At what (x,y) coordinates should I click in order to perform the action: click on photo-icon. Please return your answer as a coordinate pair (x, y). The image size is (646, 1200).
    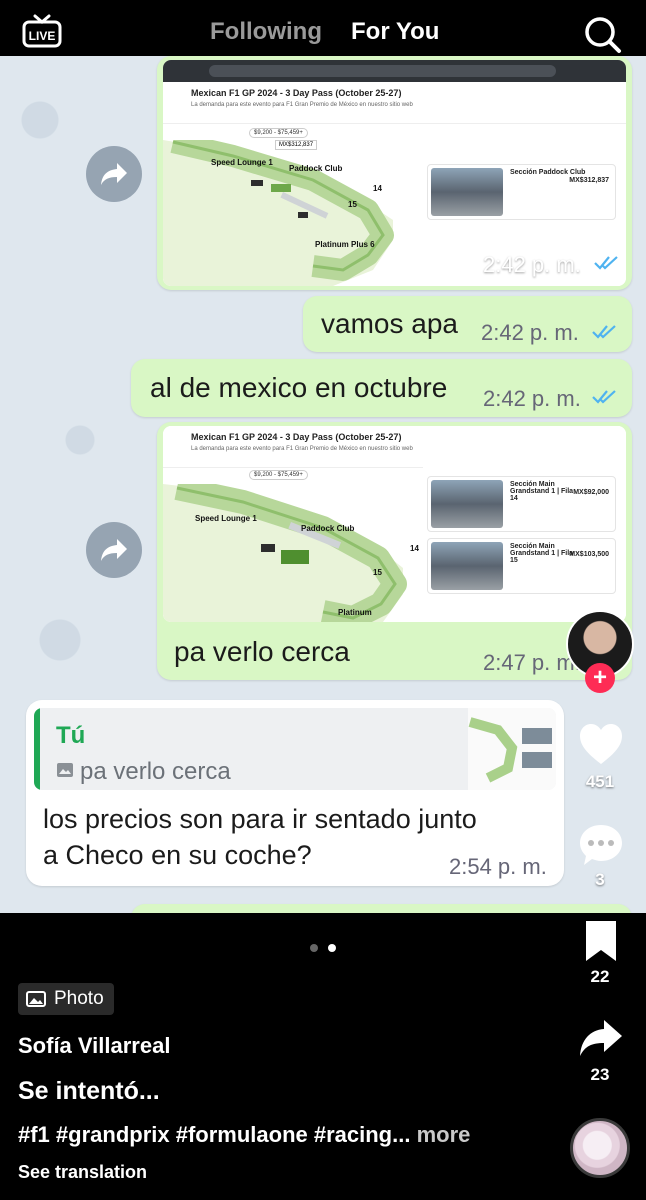
    Looking at the image, I should click on (36, 999).